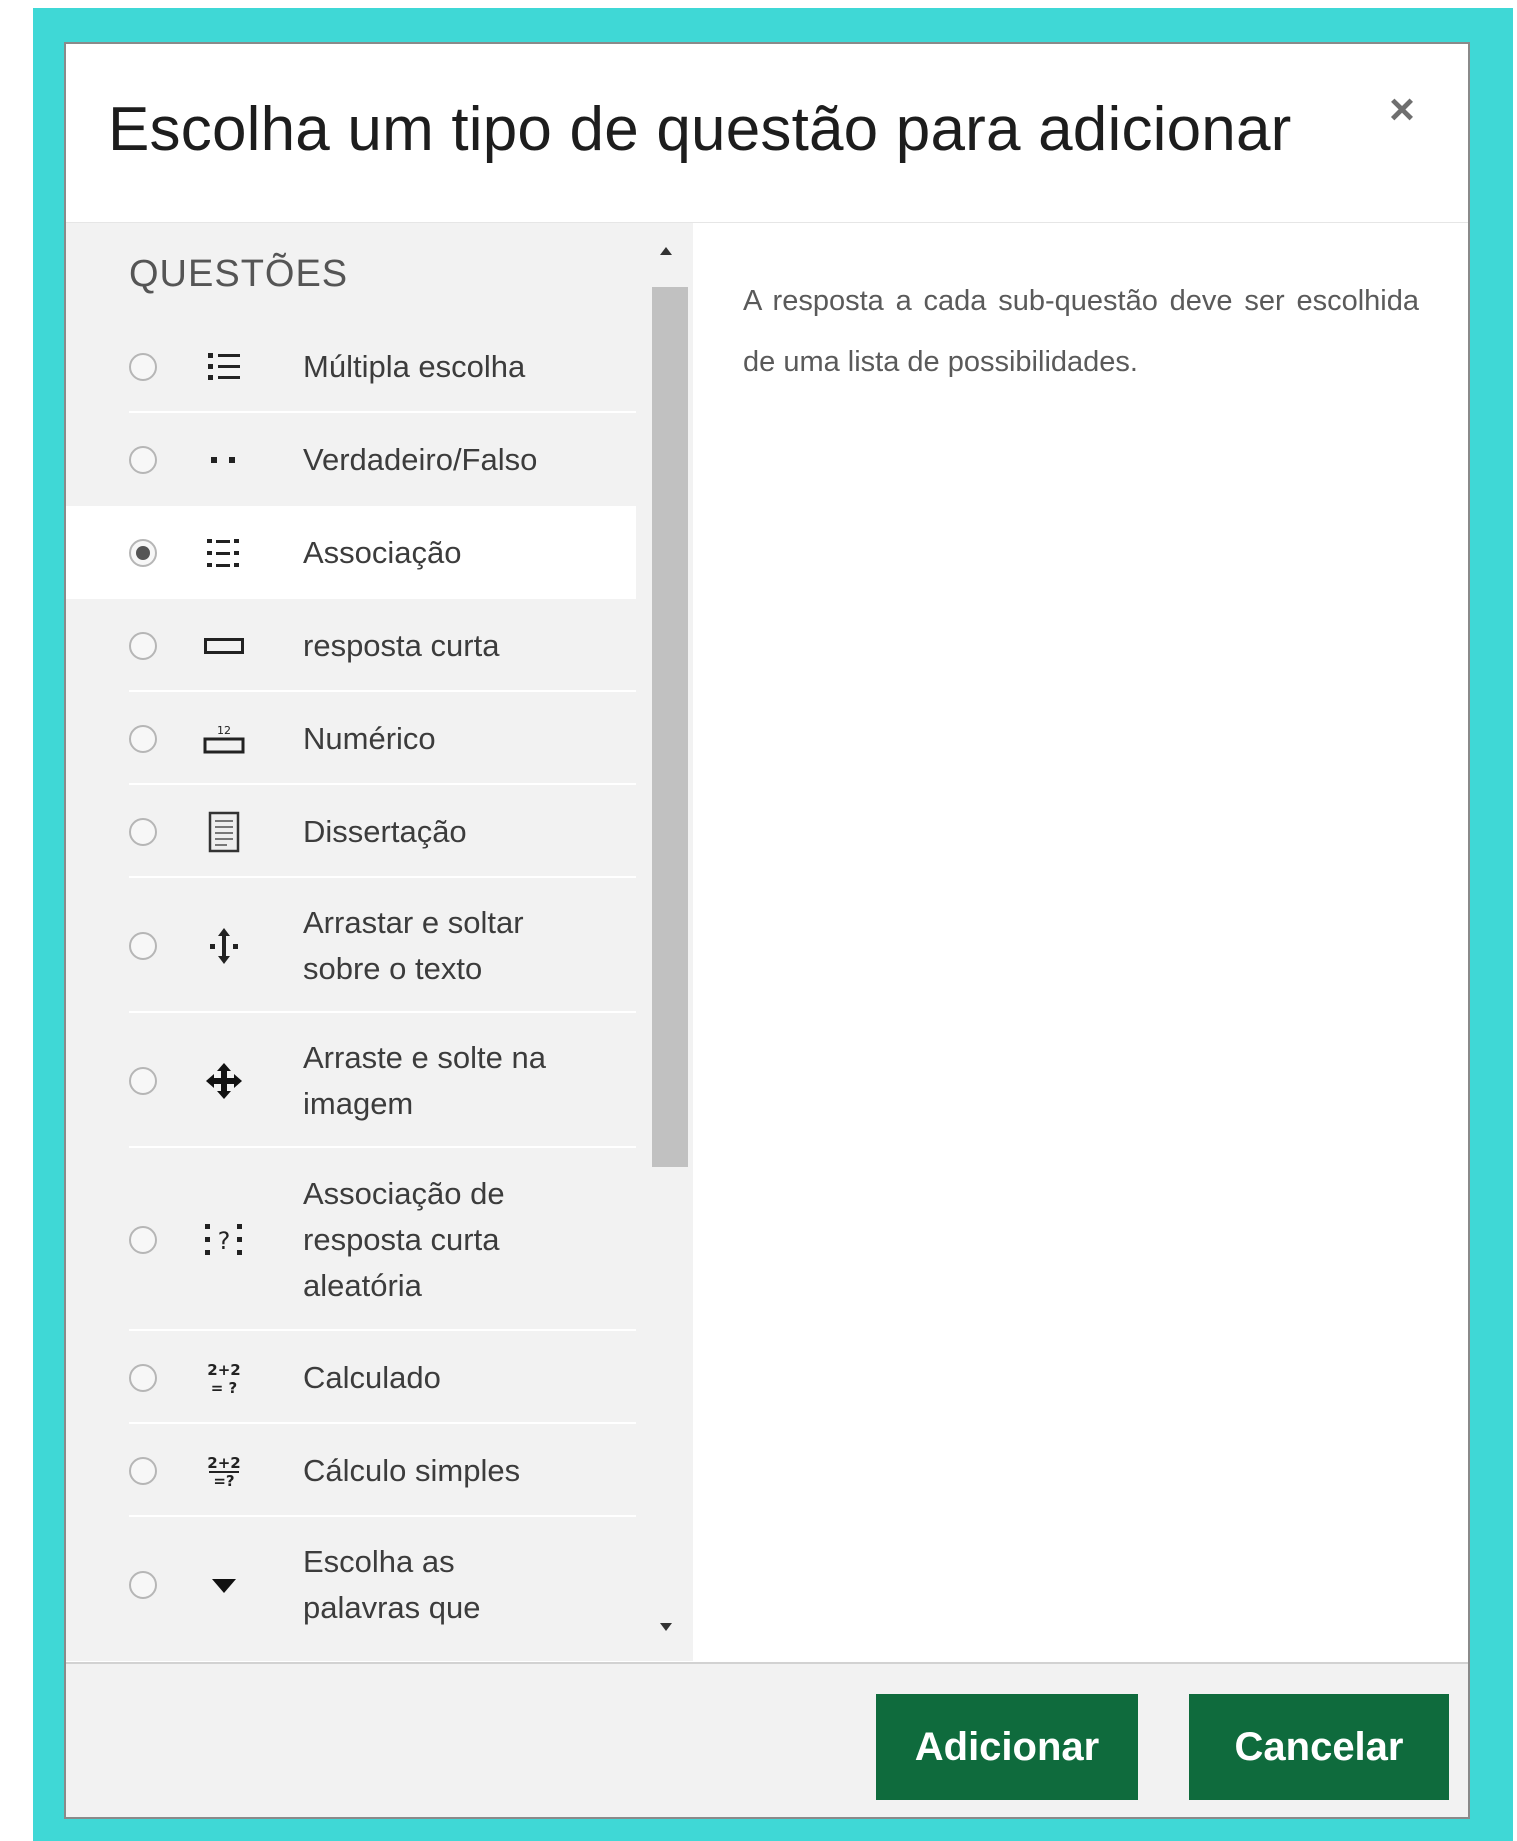  I want to click on option-drag-drop-image: Arraste e solte na imagem, so click(351, 1080).